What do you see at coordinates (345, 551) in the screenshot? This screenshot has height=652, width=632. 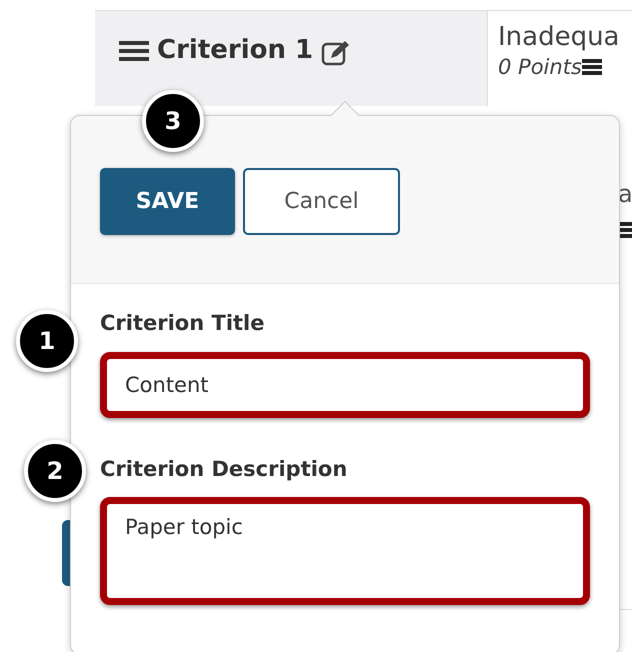 I see `description-textarea: Paper topic` at bounding box center [345, 551].